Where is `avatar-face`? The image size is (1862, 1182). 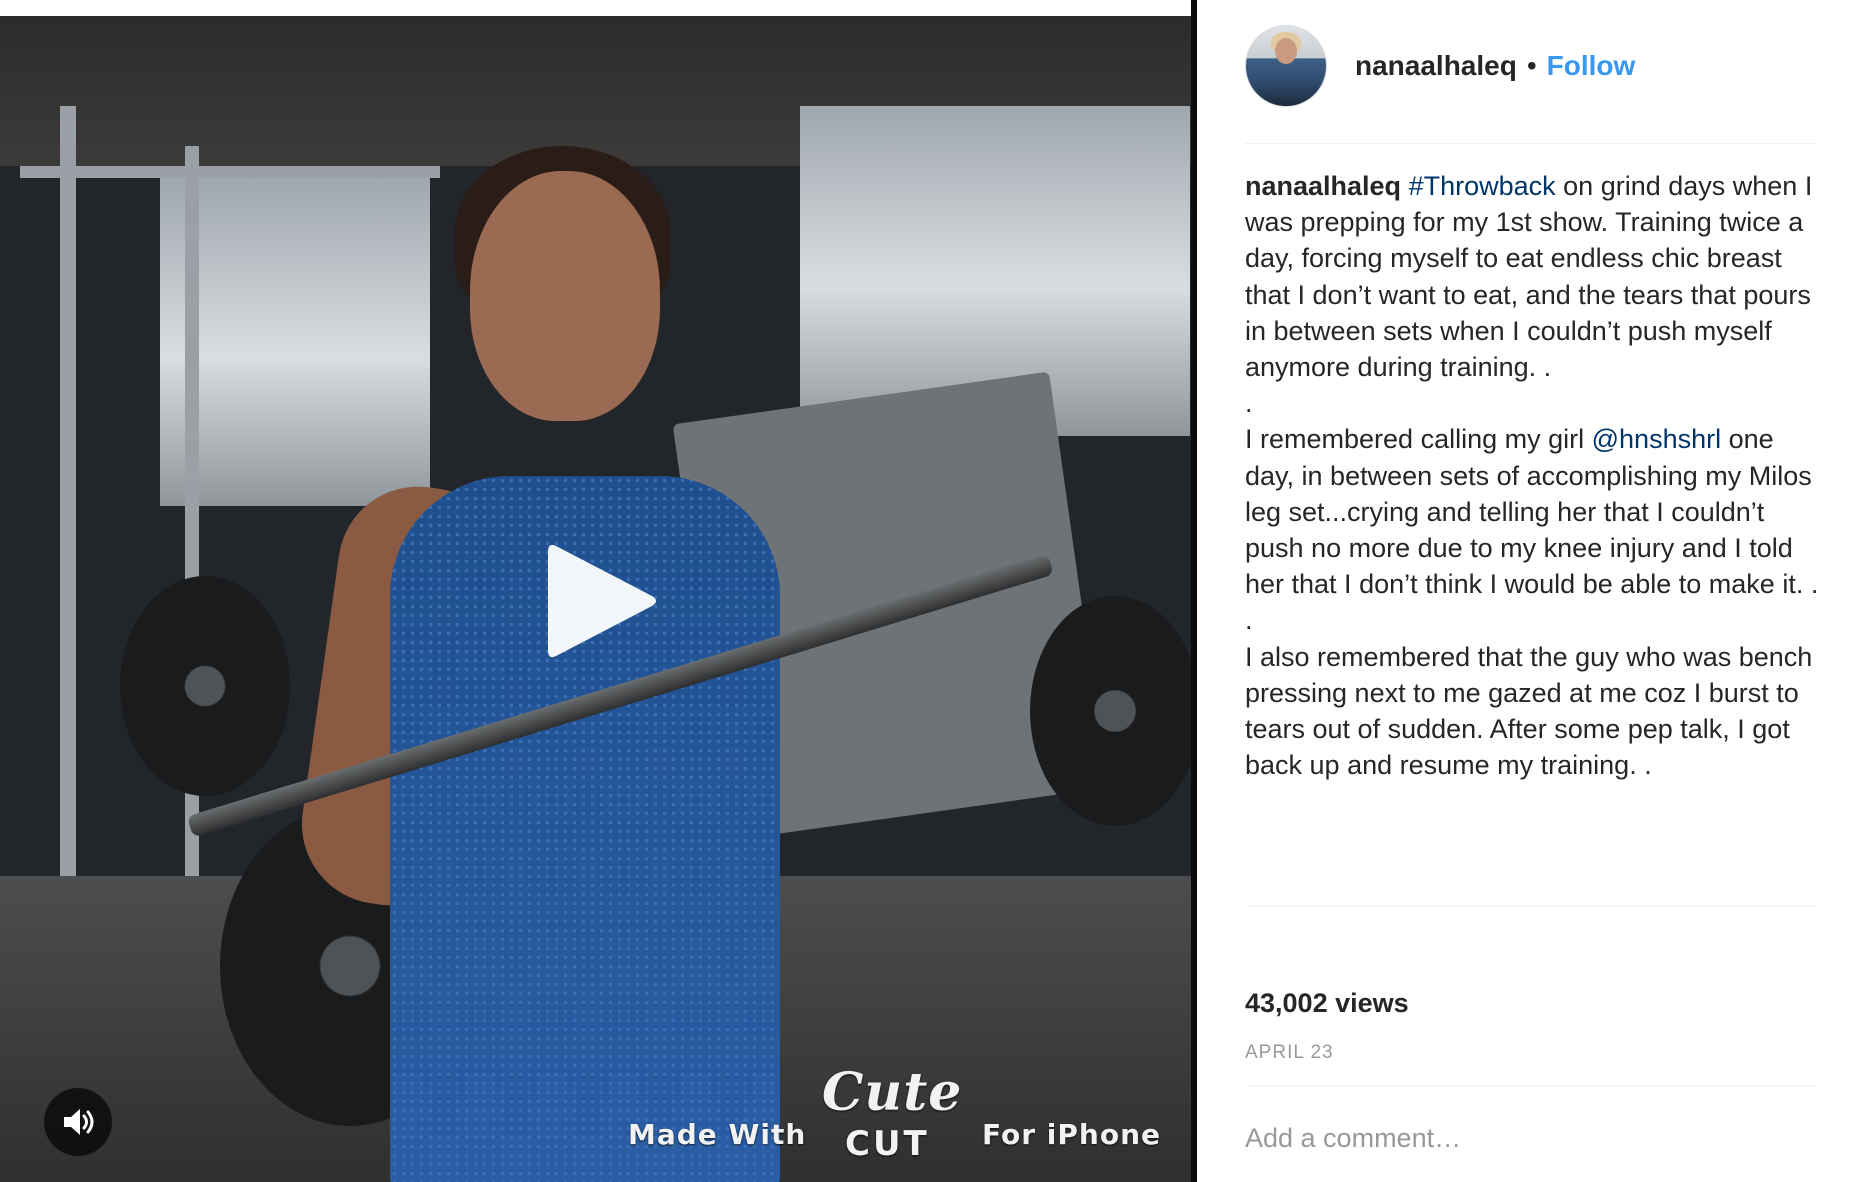
avatar-face is located at coordinates (1286, 51).